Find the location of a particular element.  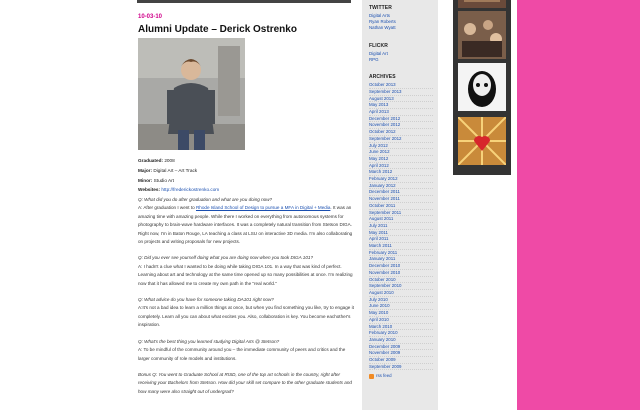

archive-link: October 2011 is located at coordinates (401, 206).